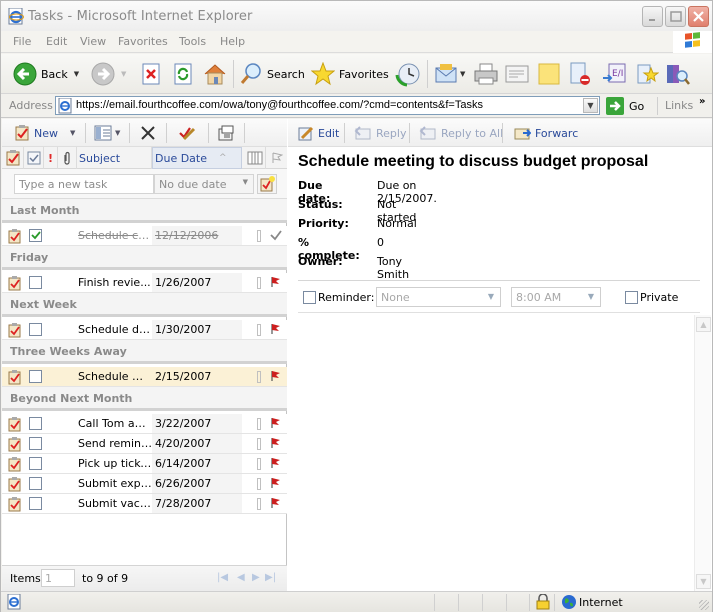  Describe the element at coordinates (590, 105) in the screenshot. I see `address-dropdown-button: ▼` at that location.